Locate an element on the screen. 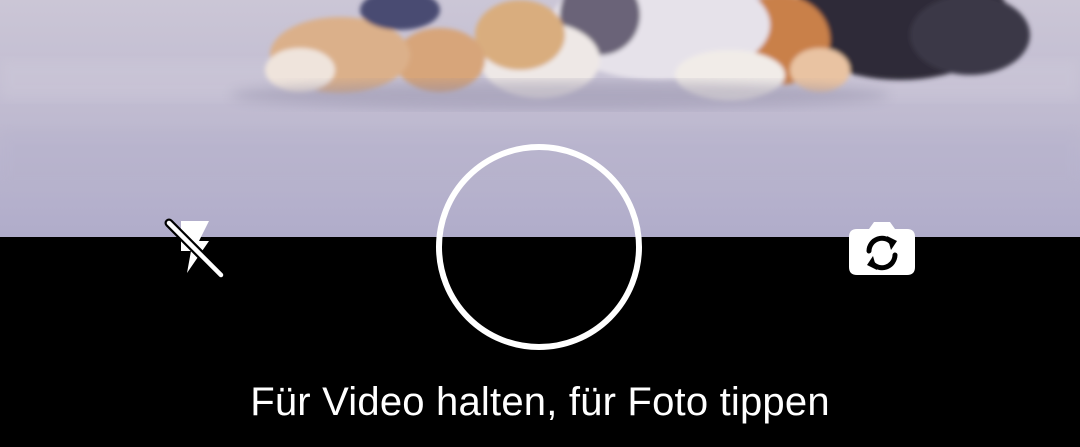 The width and height of the screenshot is (1080, 447). flash-off-icon is located at coordinates (195, 248).